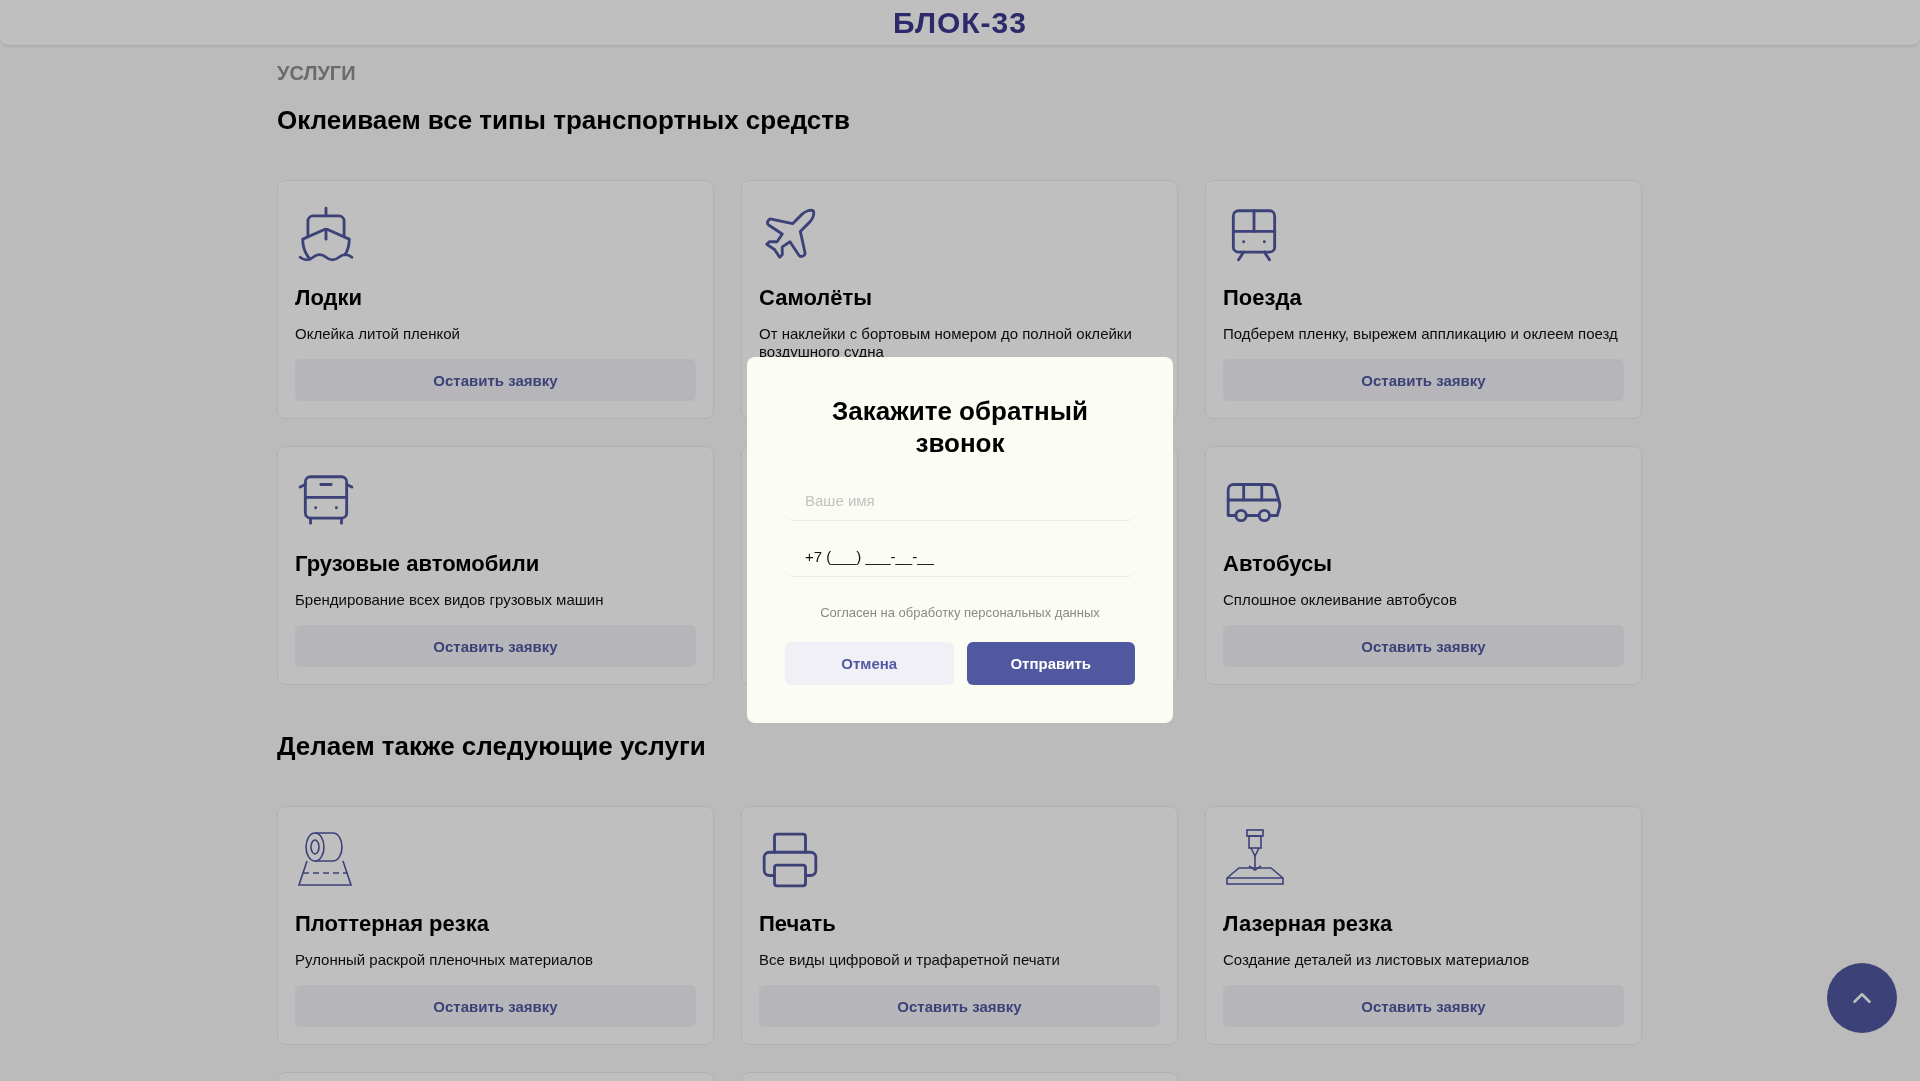 Image resolution: width=1920 pixels, height=1081 pixels. I want to click on service-title: Поезда, so click(1263, 298).